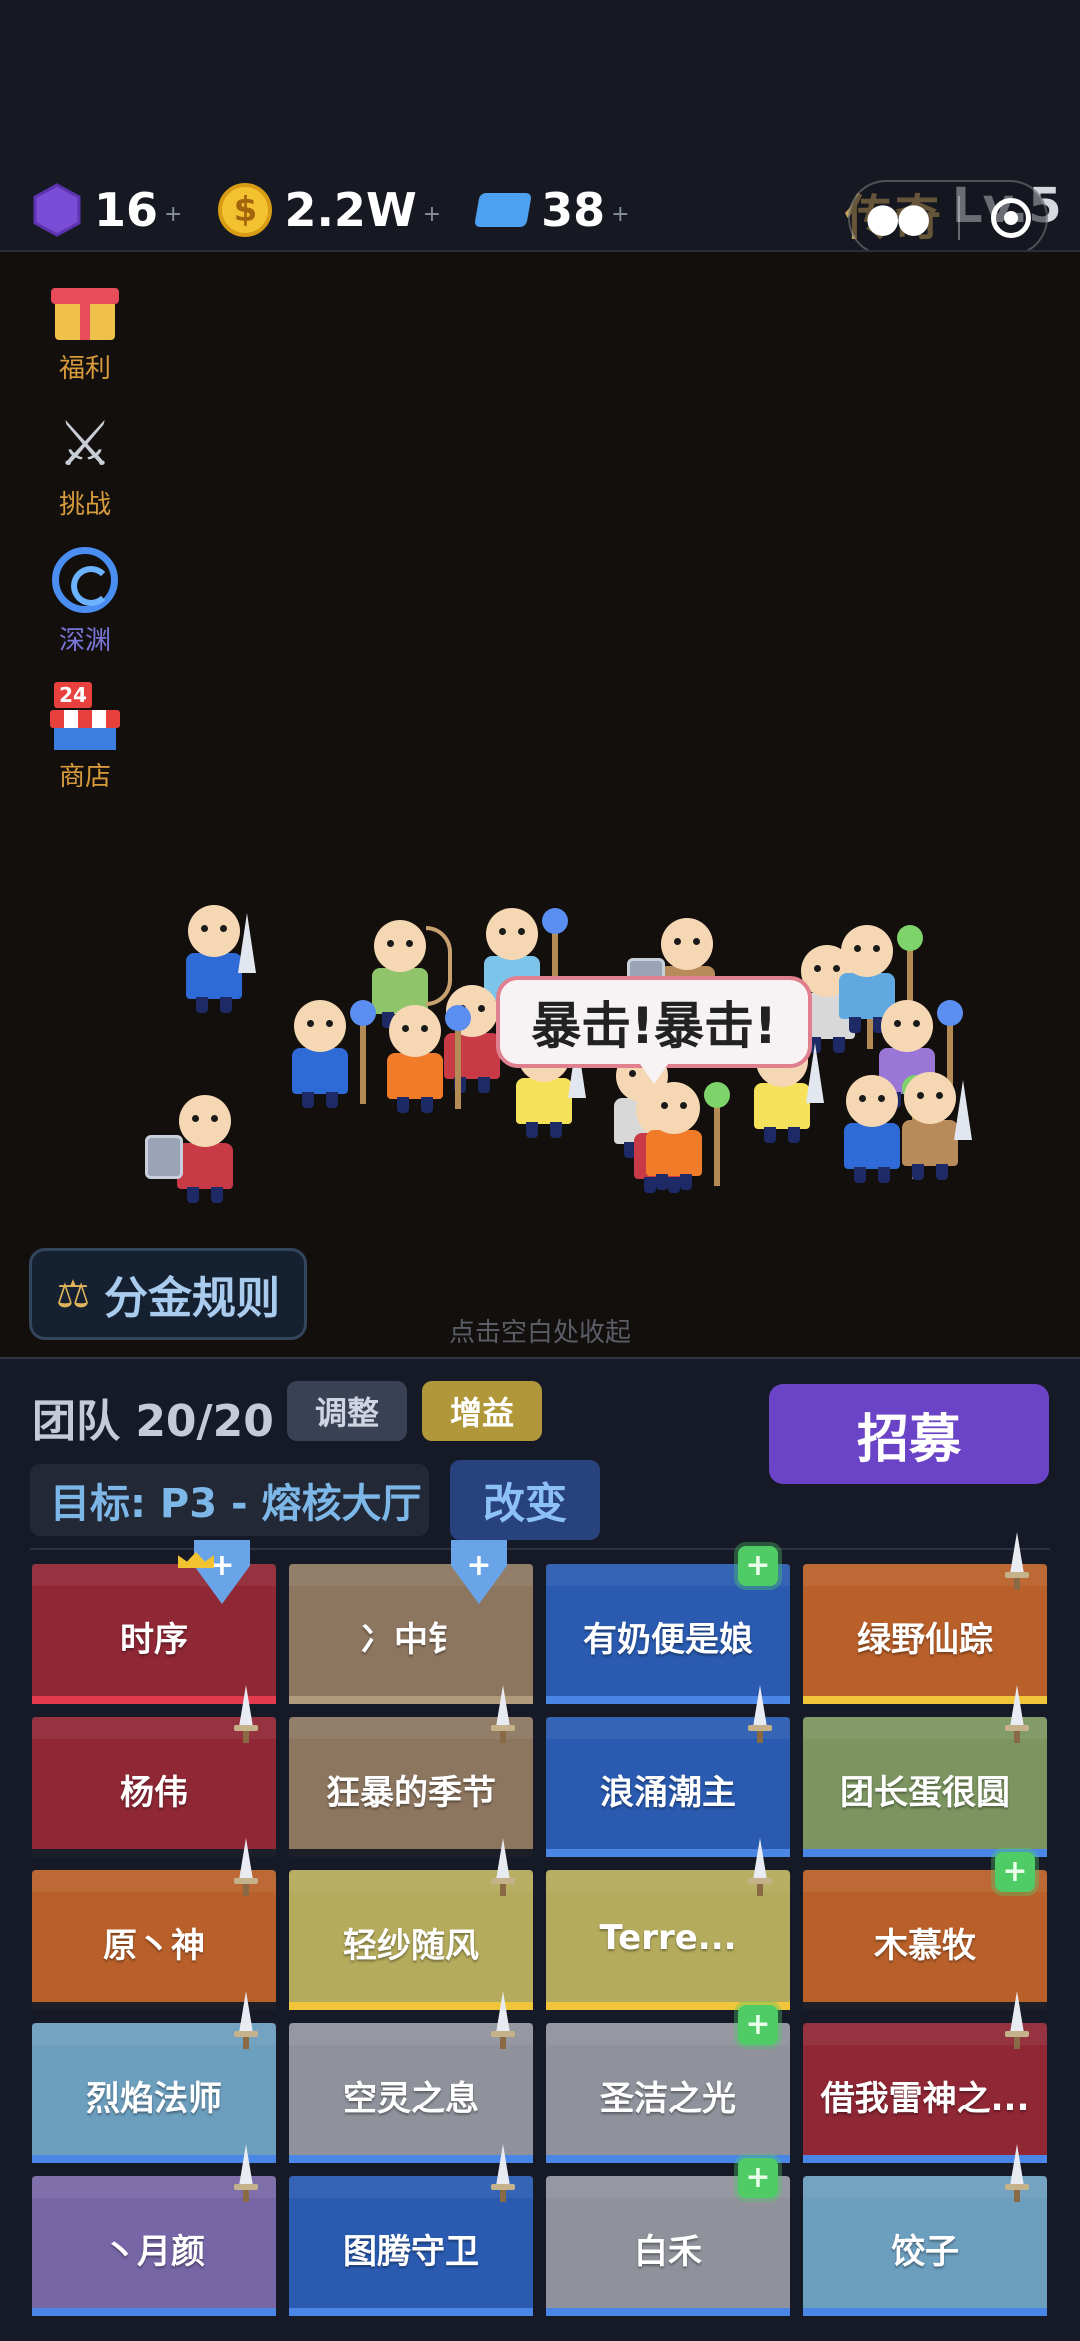 This screenshot has height=2341, width=1080. Describe the element at coordinates (925, 1640) in the screenshot. I see `member-name: 绿野仙踪` at that location.